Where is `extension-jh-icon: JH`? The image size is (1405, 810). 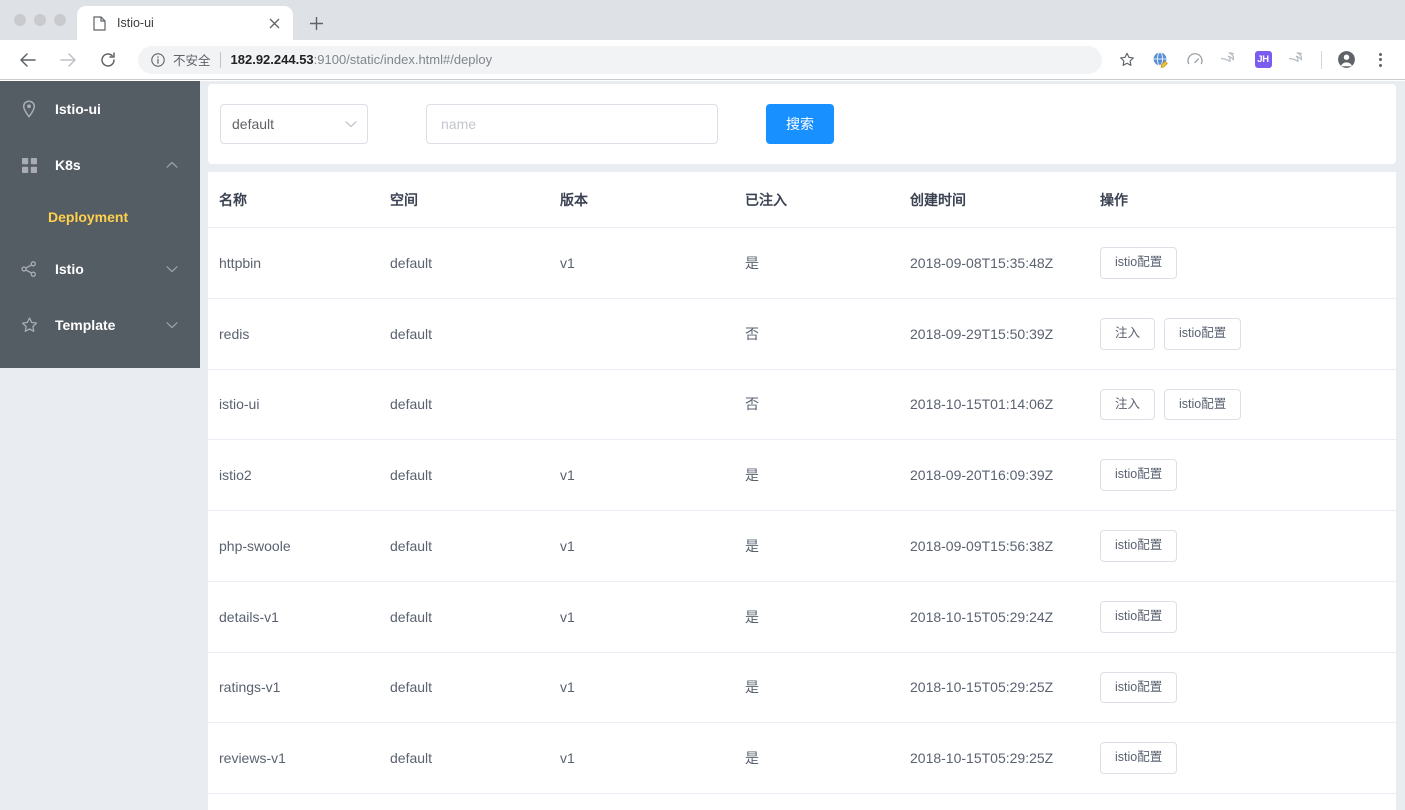
extension-jh-icon: JH is located at coordinates (1263, 60).